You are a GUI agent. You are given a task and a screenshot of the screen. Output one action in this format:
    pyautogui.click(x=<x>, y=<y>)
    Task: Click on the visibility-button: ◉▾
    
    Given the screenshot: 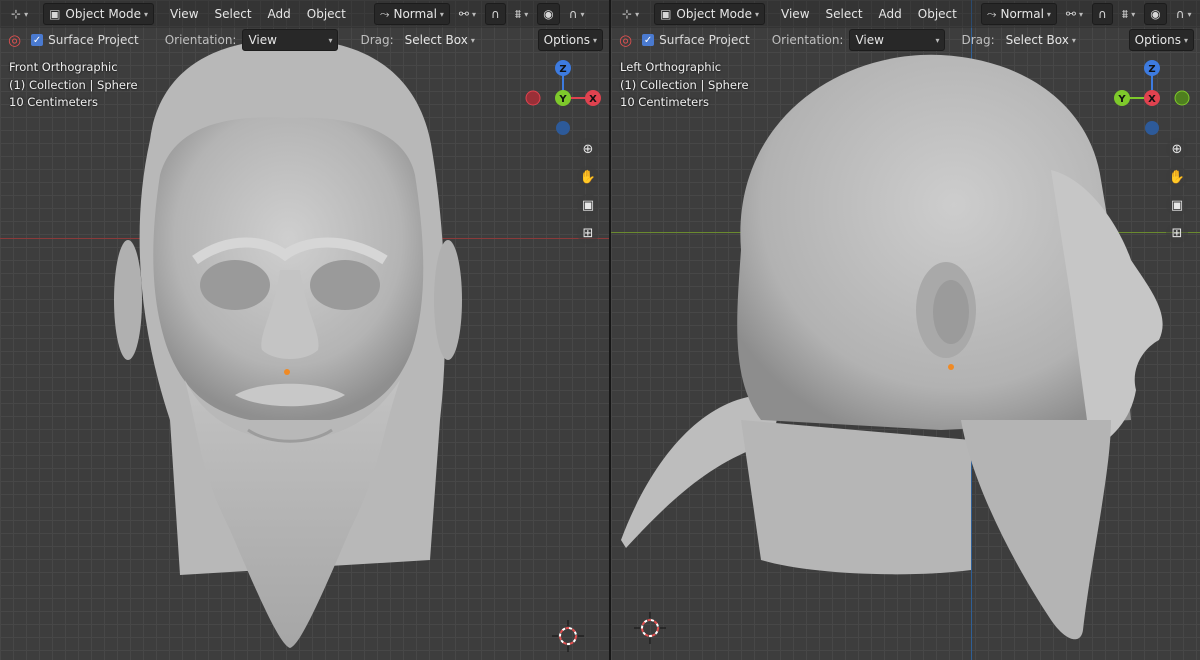 What is the action you would take?
    pyautogui.click(x=608, y=14)
    